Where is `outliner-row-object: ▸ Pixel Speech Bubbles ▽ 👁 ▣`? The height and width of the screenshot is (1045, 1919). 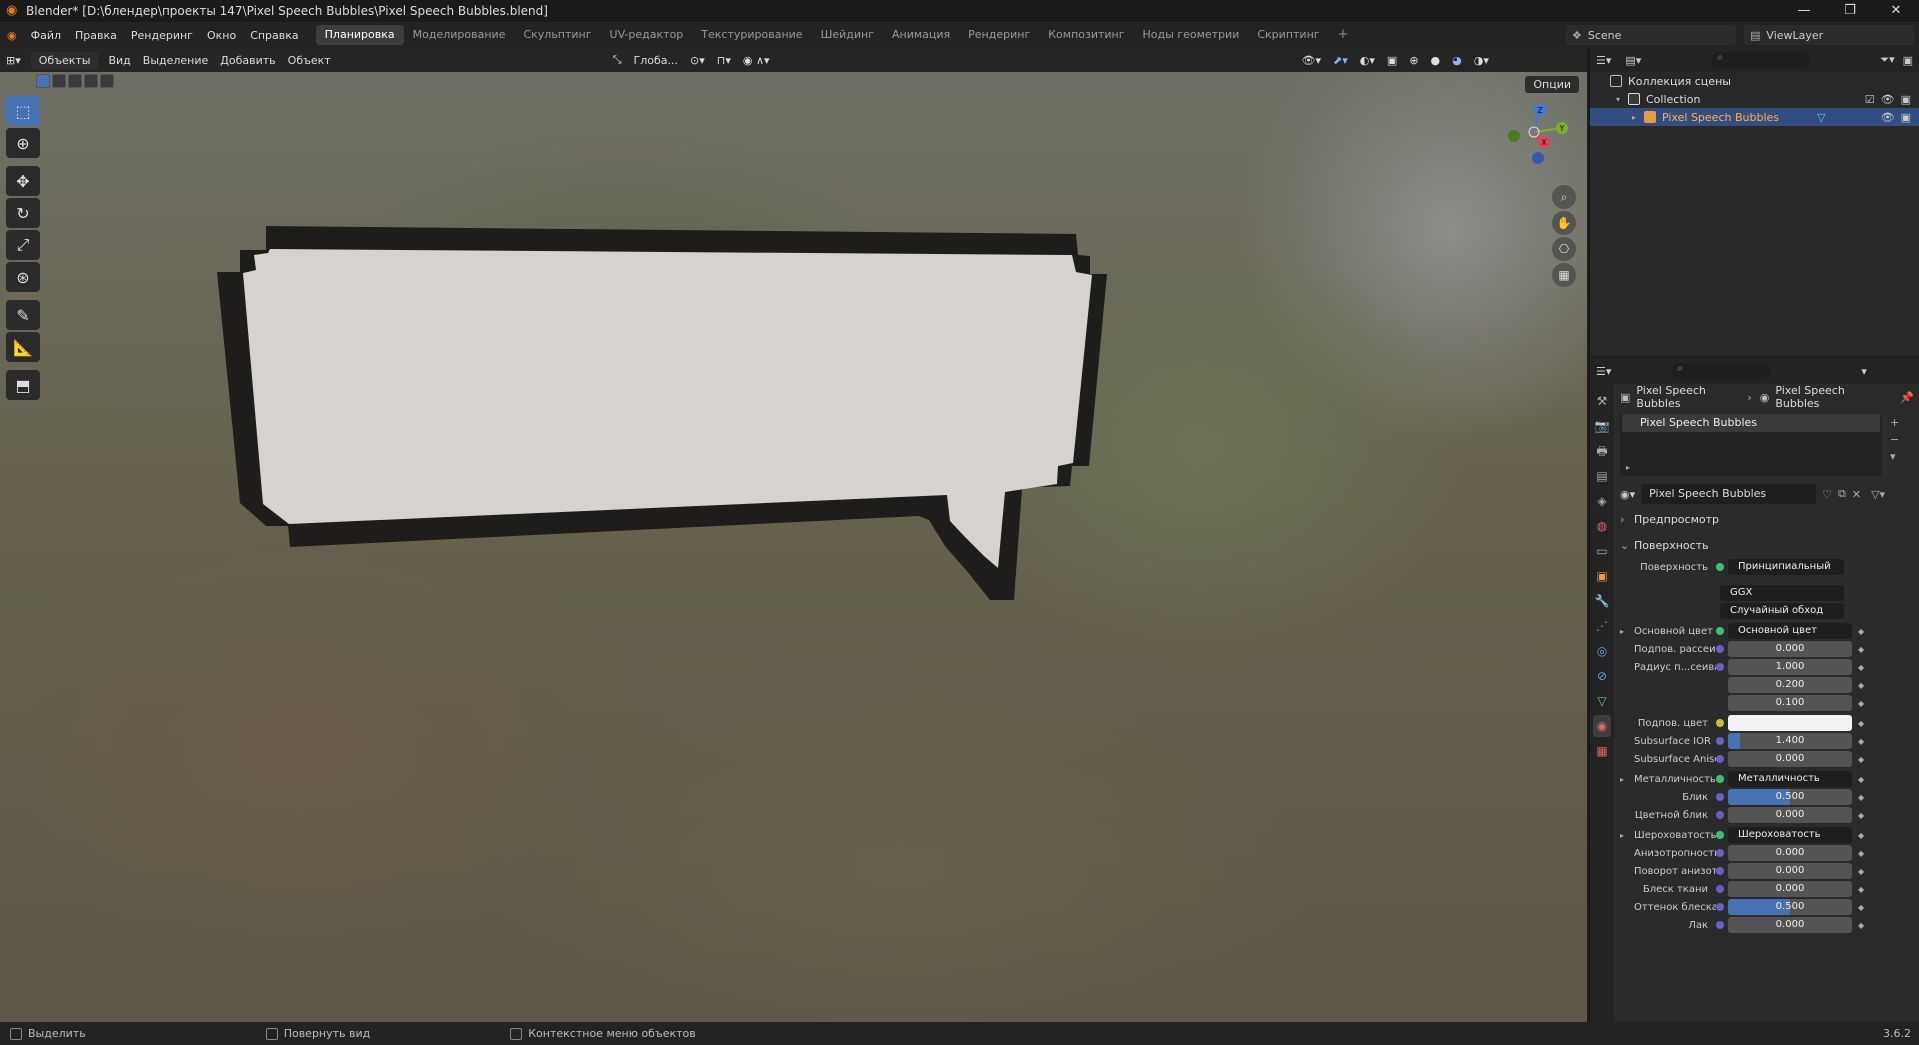 outliner-row-object: ▸ Pixel Speech Bubbles ▽ 👁 ▣ is located at coordinates (1754, 117).